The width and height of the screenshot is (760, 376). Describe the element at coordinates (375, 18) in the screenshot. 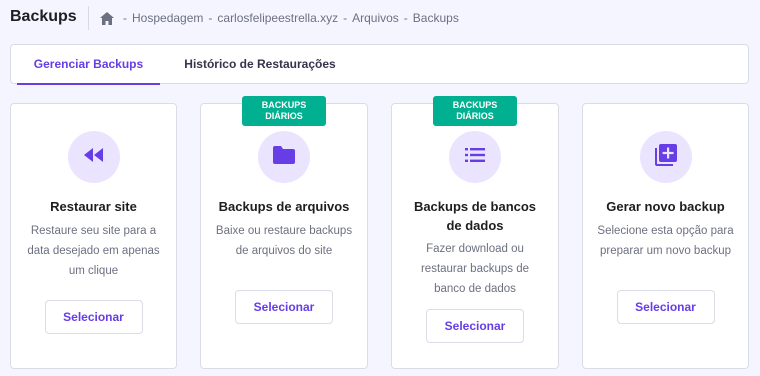

I see `breadcrumb-arquivos: Arquivos` at that location.